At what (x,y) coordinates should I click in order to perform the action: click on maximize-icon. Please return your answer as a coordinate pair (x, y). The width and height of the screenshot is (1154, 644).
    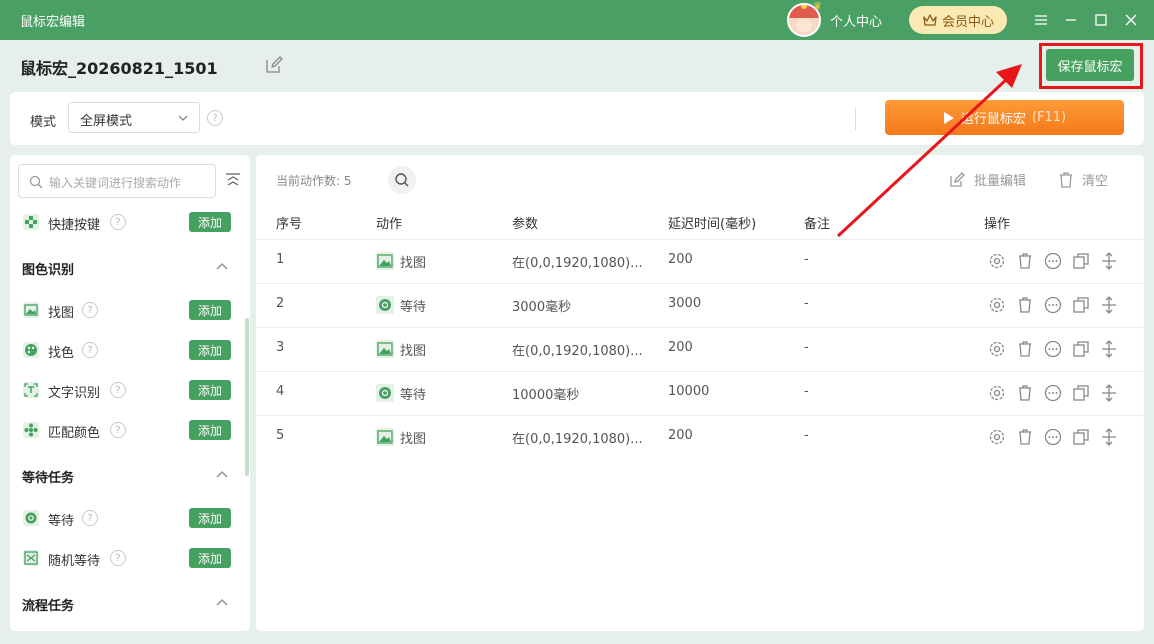
    Looking at the image, I should click on (1101, 20).